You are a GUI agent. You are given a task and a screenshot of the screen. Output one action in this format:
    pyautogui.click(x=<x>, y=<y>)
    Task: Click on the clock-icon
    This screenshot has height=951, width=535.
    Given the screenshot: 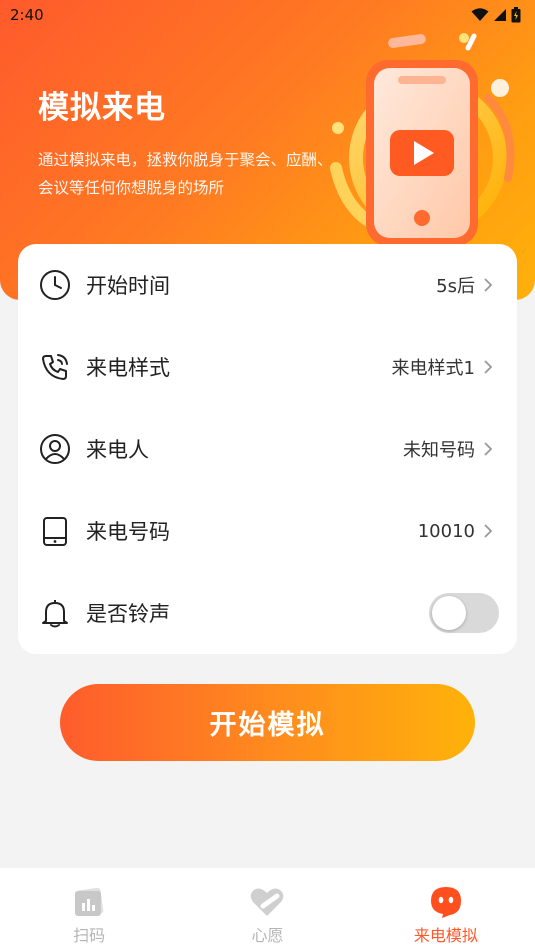 What is the action you would take?
    pyautogui.click(x=55, y=285)
    